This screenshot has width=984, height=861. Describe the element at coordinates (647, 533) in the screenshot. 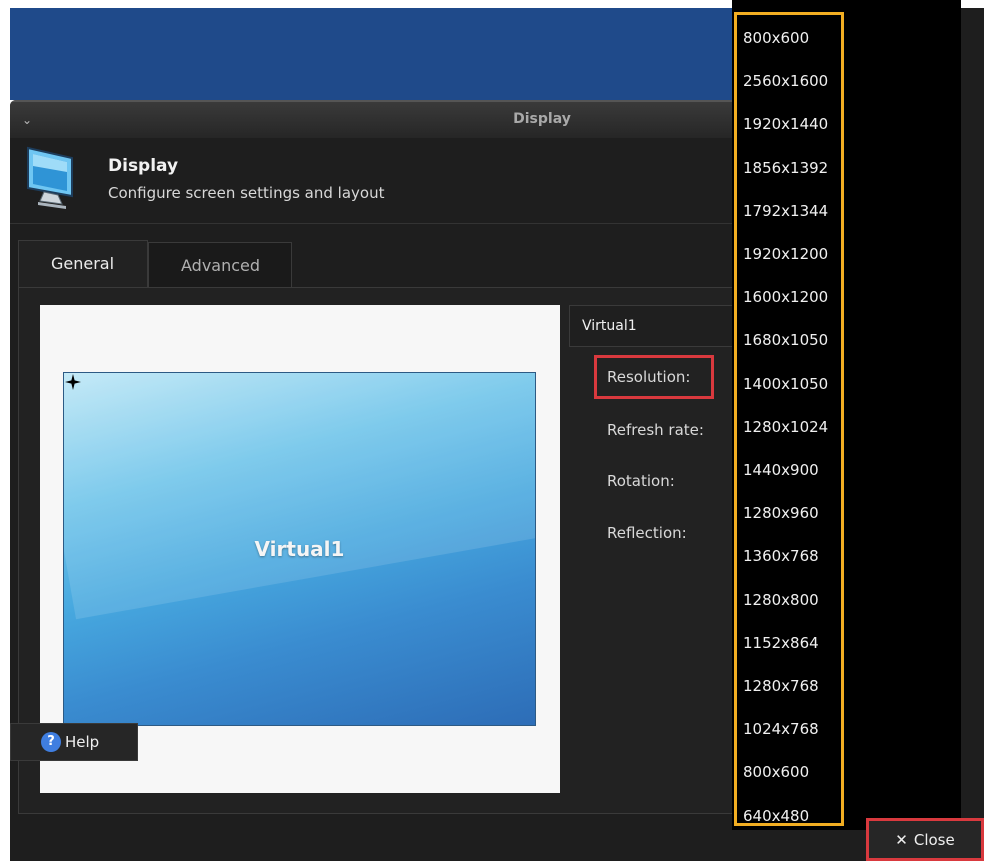

I see `reflection-label: Reflection:` at that location.